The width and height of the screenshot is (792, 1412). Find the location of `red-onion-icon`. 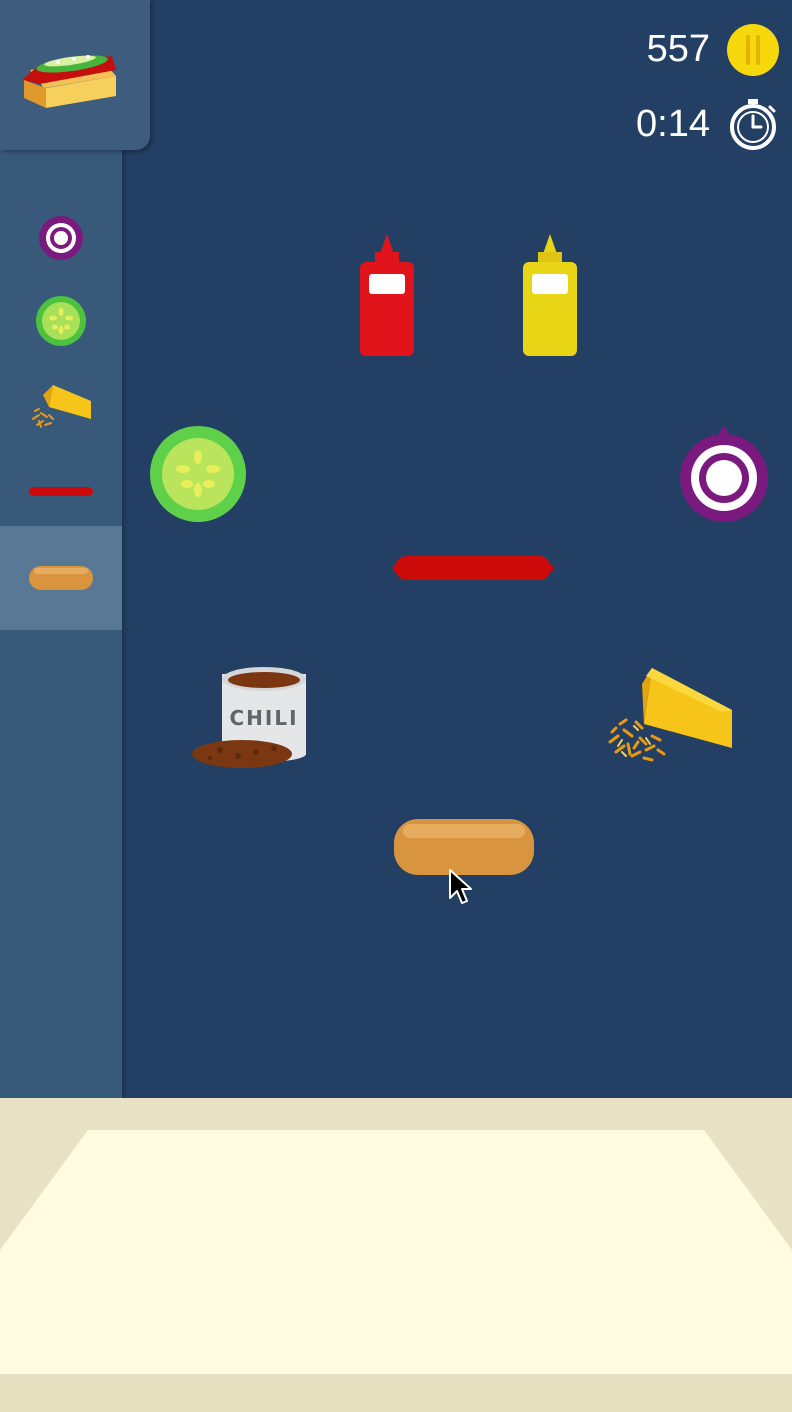

red-onion-icon is located at coordinates (724, 474).